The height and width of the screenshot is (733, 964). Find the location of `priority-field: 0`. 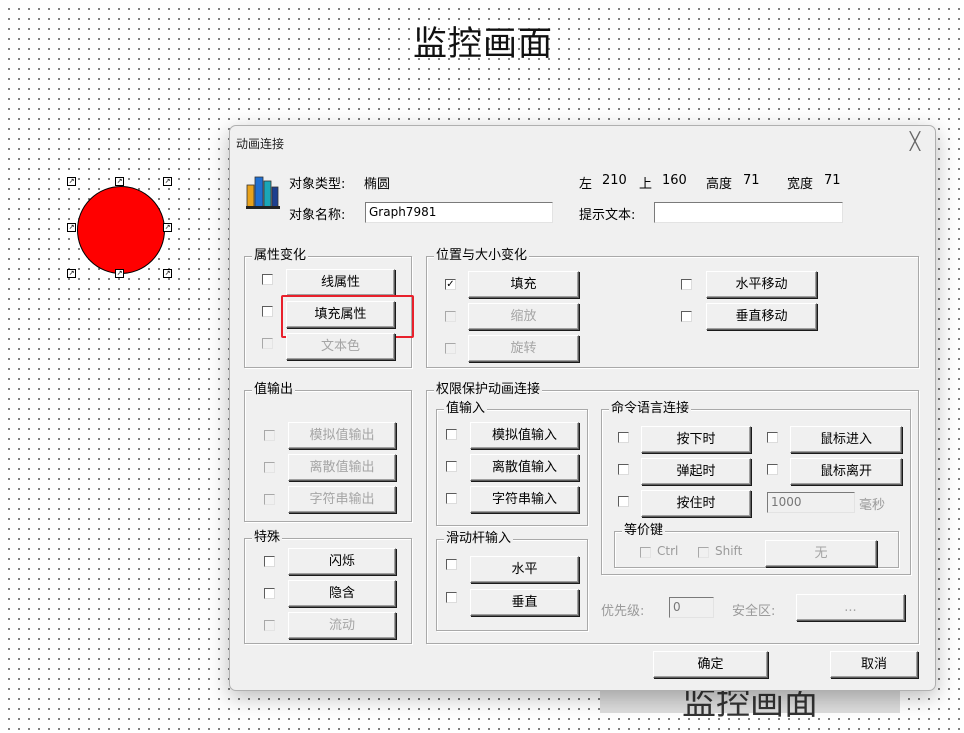

priority-field: 0 is located at coordinates (691, 607).